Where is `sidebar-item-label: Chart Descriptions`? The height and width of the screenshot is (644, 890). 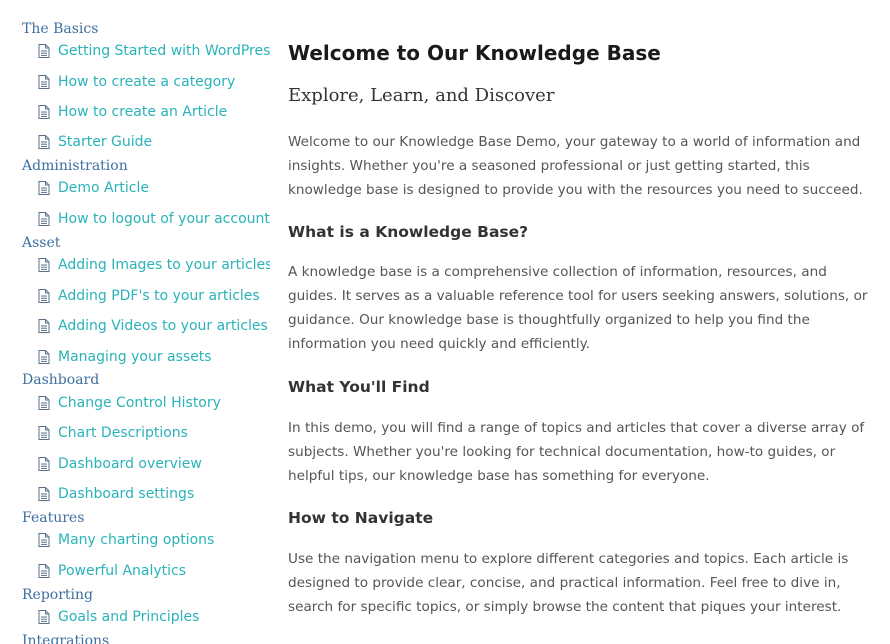
sidebar-item-label: Chart Descriptions is located at coordinates (123, 433).